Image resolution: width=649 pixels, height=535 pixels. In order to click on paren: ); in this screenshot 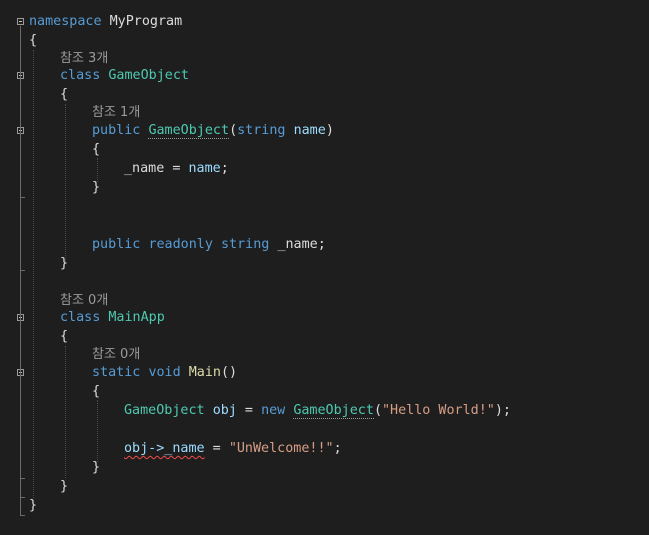, I will do `click(502, 410)`.